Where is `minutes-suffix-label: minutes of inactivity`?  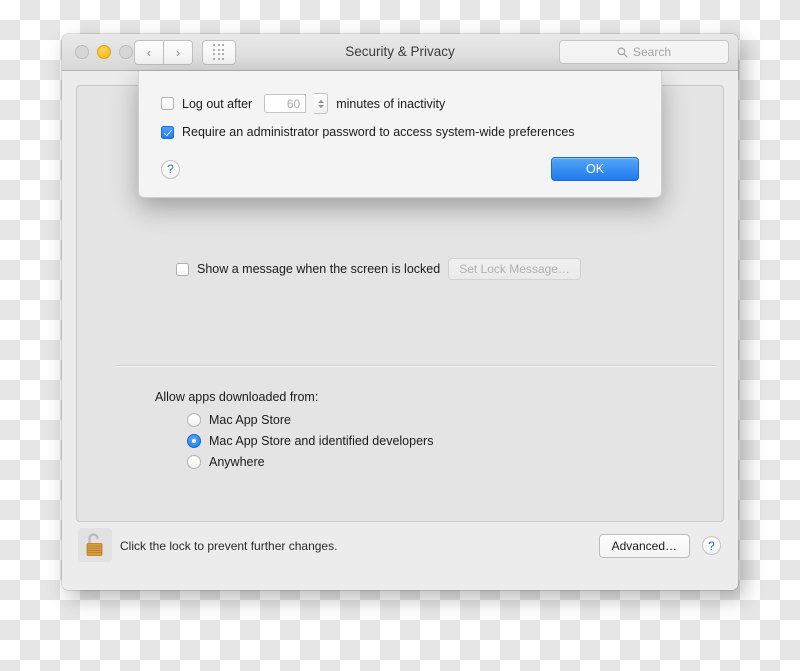 minutes-suffix-label: minutes of inactivity is located at coordinates (391, 103).